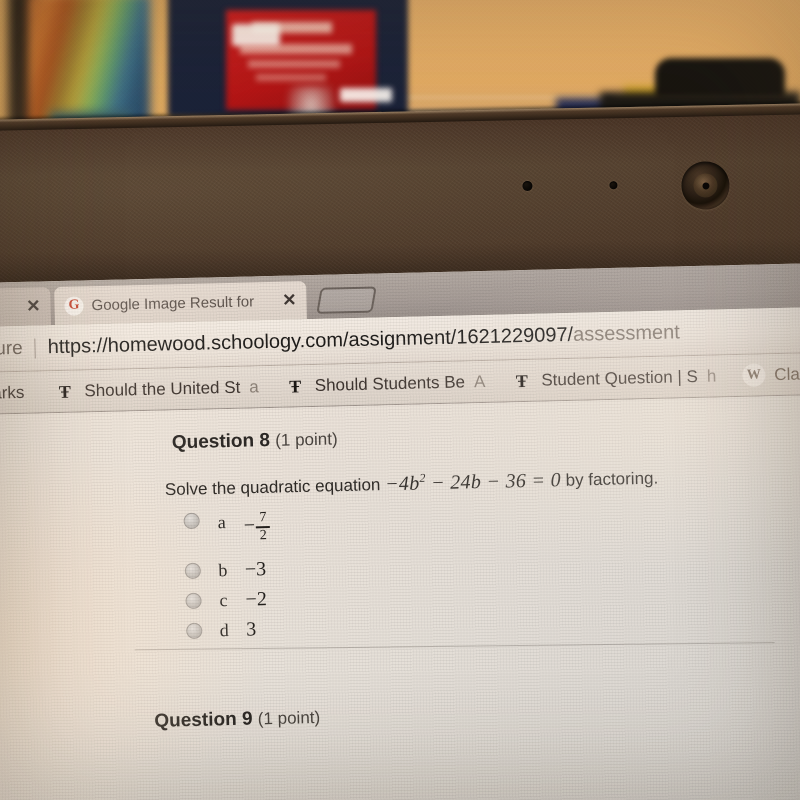 Image resolution: width=800 pixels, height=800 pixels. I want to click on choice-letter-a: a, so click(221, 522).